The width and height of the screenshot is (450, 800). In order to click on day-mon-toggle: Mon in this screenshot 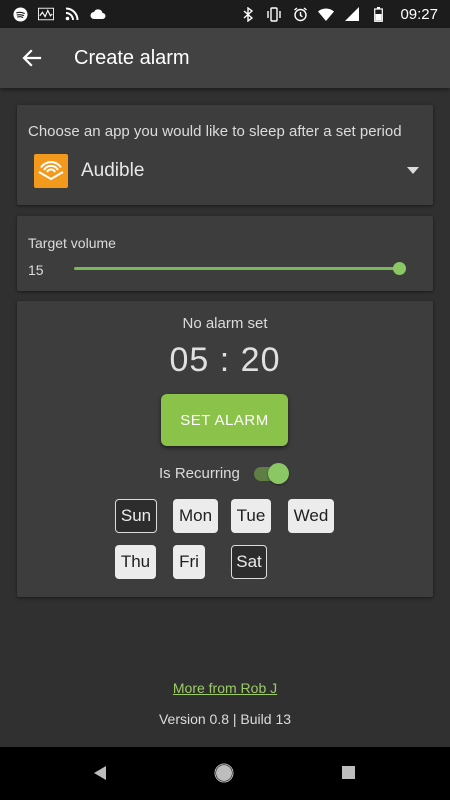, I will do `click(195, 516)`.